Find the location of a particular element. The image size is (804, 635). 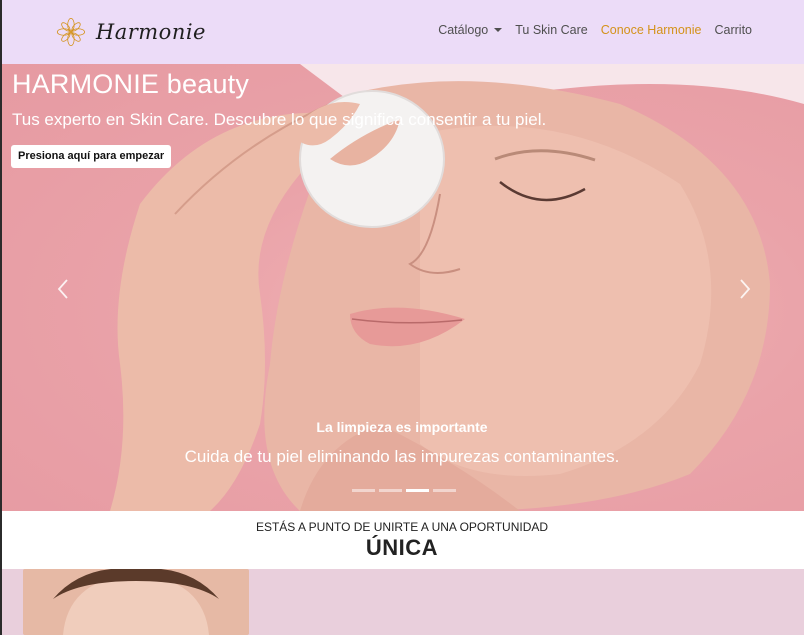

chevron-right-icon is located at coordinates (745, 289).